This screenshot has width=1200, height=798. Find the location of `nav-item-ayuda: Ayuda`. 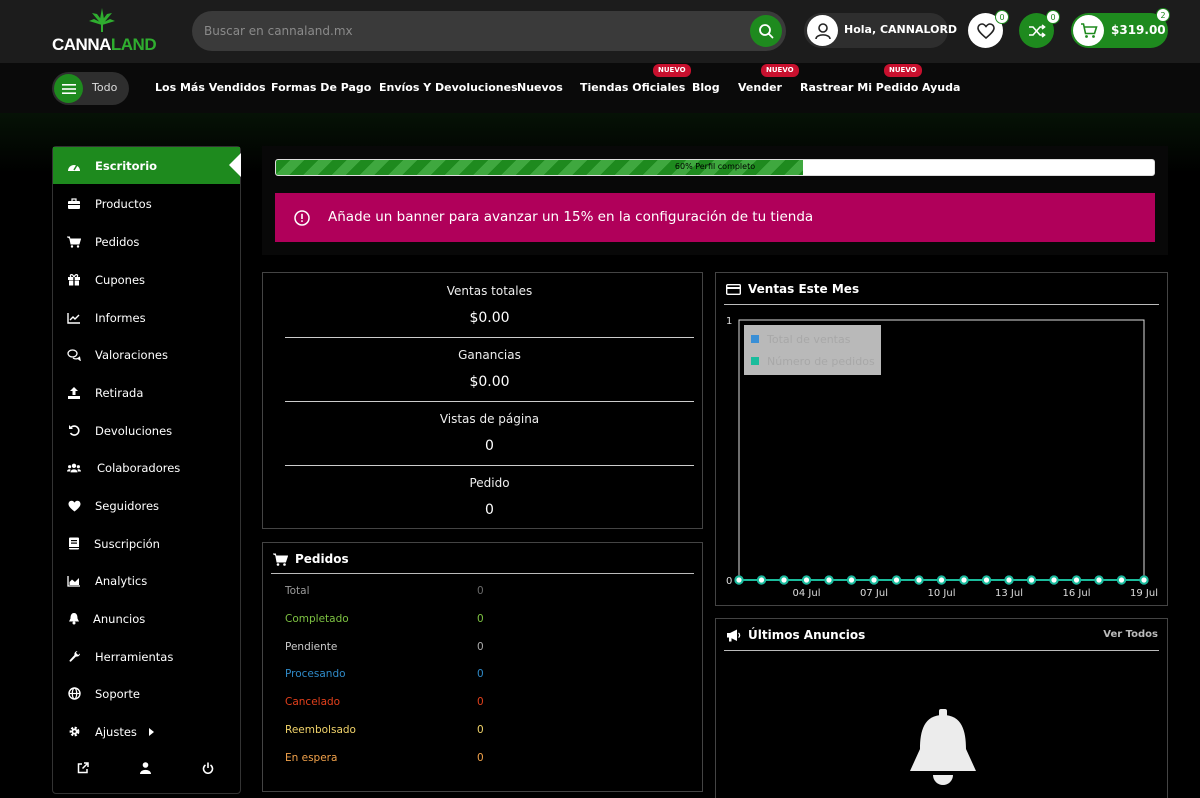

nav-item-ayuda: Ayuda is located at coordinates (941, 87).